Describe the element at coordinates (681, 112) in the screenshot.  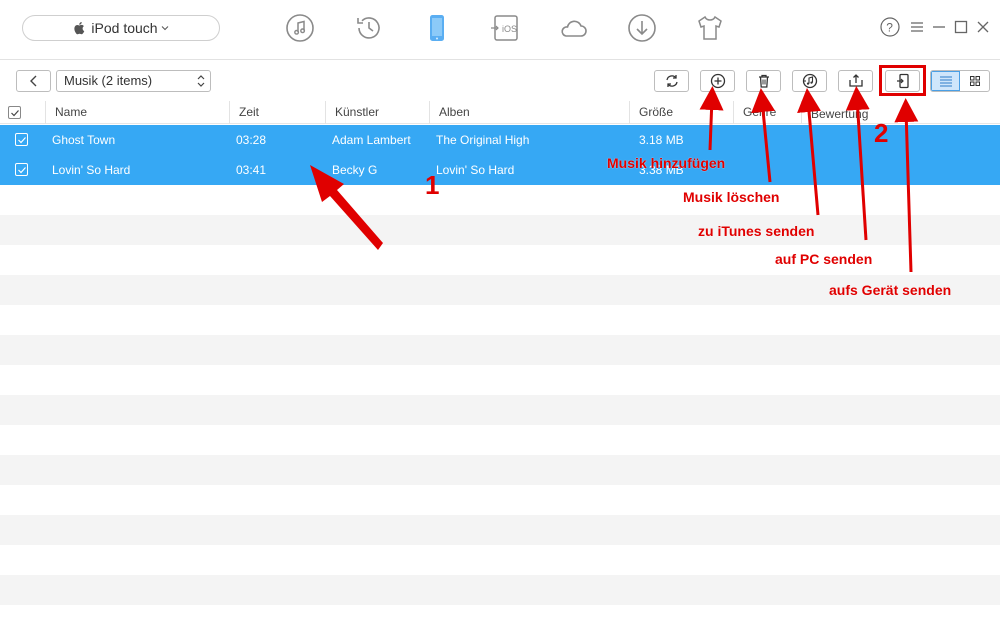
I see `column-header-size: Größe` at that location.